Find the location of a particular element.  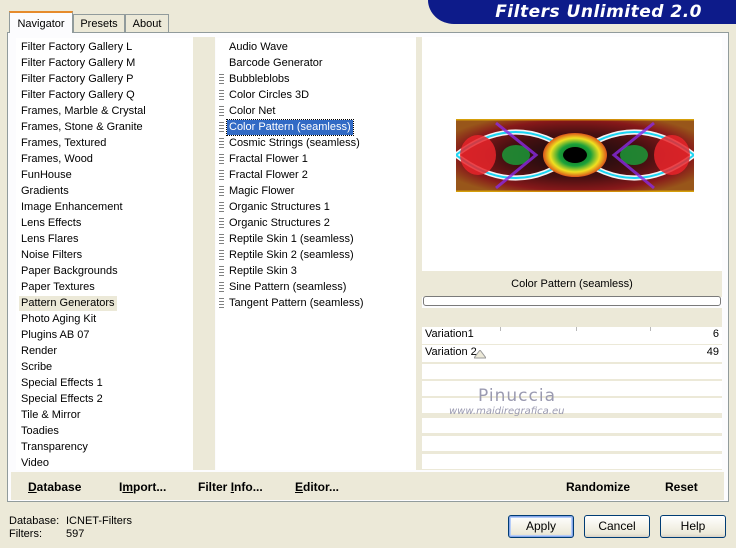

category-item: Image Enhancement is located at coordinates (72, 207).